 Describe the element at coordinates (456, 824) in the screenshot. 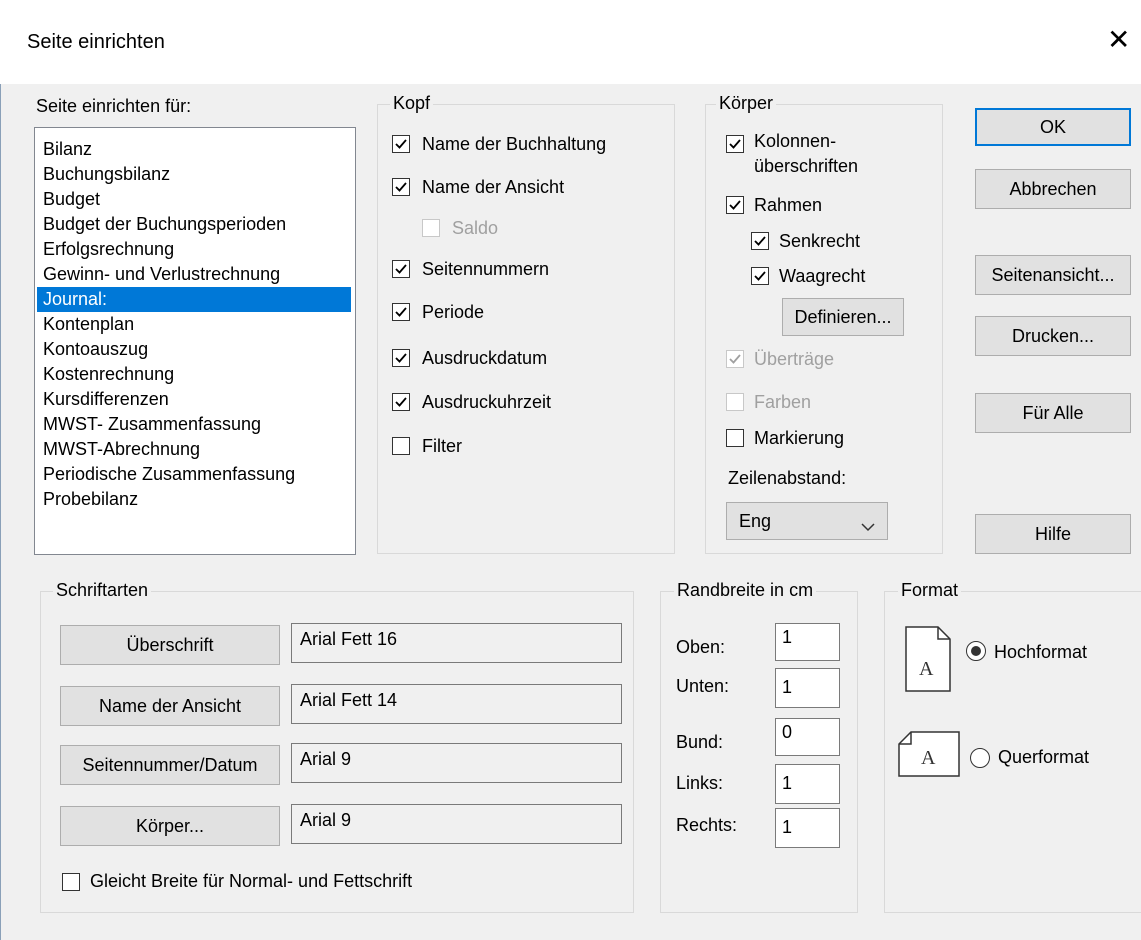

I see `koerper-font-field: Arial 9` at that location.